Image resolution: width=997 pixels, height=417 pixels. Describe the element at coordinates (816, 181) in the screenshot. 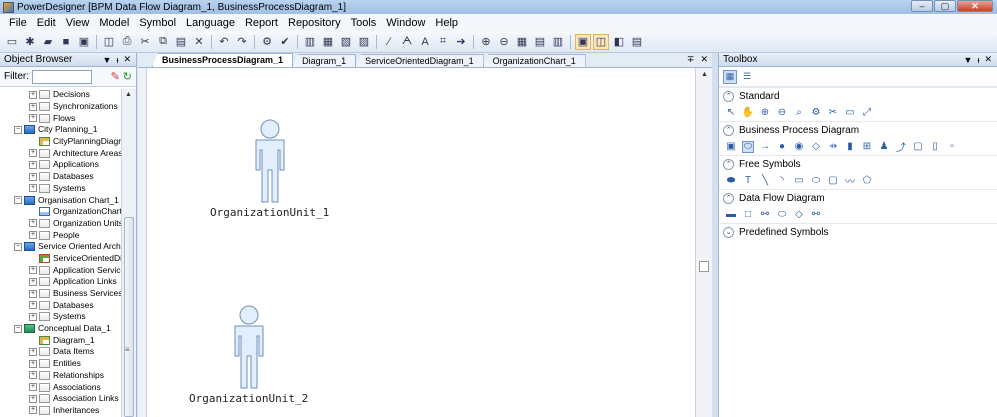

I see `ellipse-icon: ⬭` at that location.